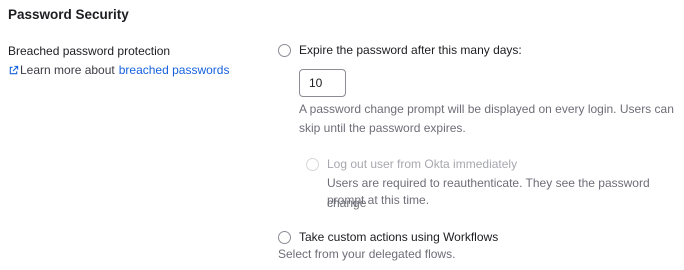 The height and width of the screenshot is (270, 684). I want to click on logout-immediately-label: Log out user from Okta immediately, so click(422, 164).